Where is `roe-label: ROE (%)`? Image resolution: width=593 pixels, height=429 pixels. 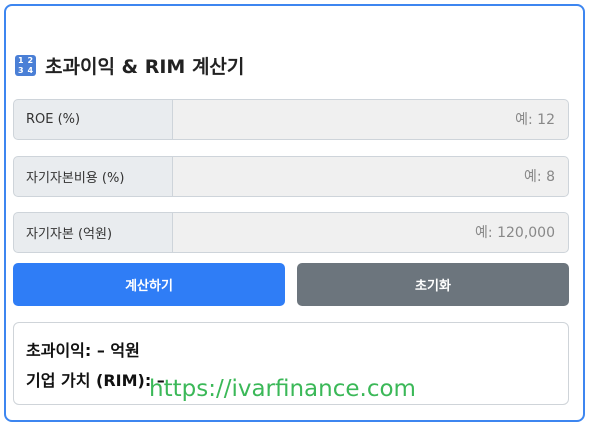
roe-label: ROE (%) is located at coordinates (93, 119).